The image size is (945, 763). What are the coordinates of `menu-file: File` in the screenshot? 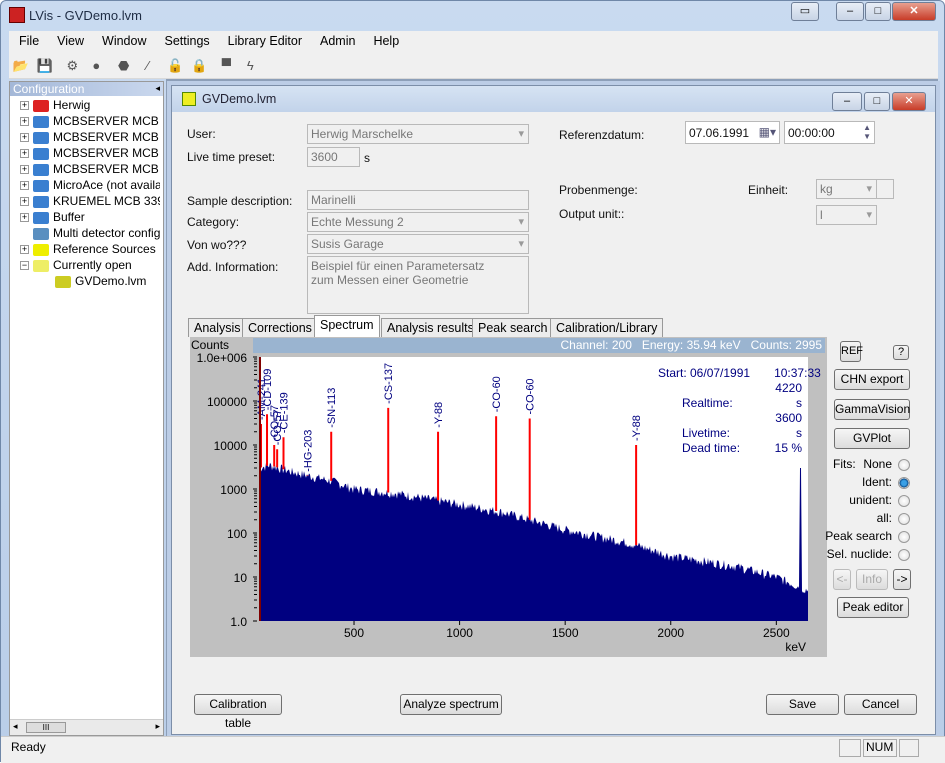 It's located at (28, 39).